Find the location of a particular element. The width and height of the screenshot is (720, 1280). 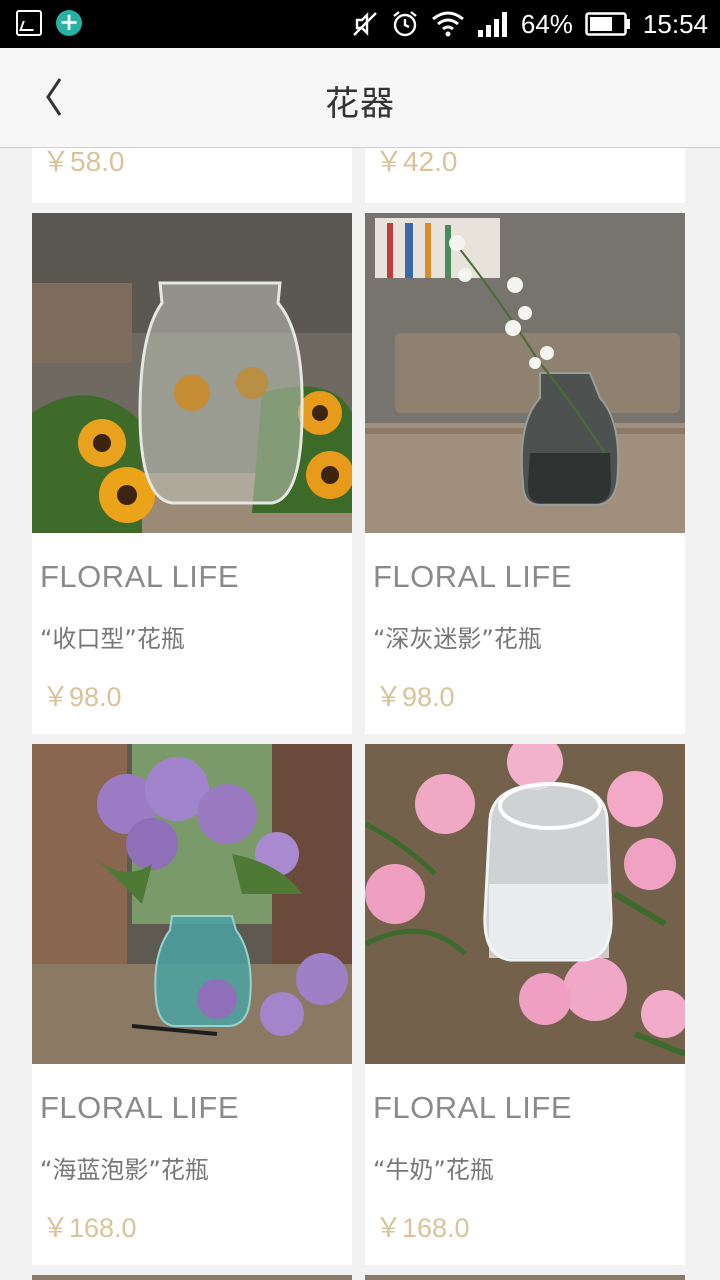

product-price: ￥58.0 is located at coordinates (83, 162).